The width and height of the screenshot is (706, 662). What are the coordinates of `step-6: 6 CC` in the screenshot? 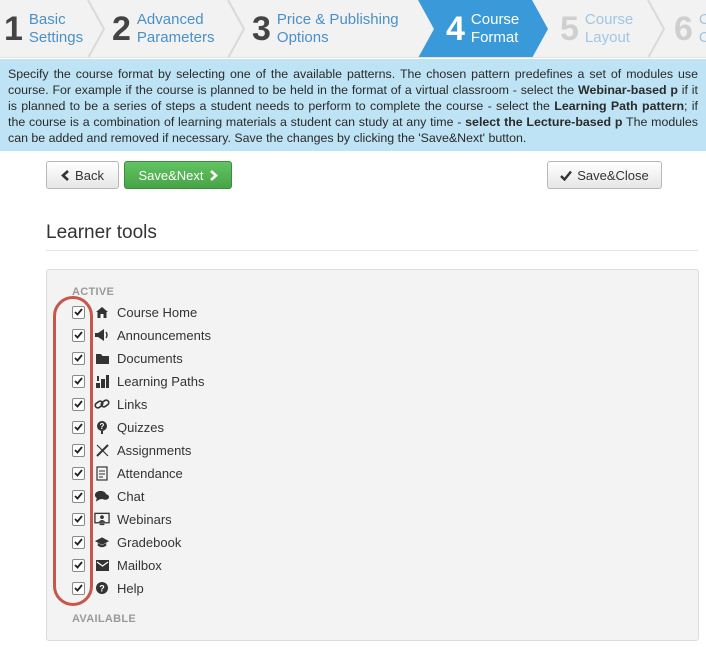 It's located at (690, 28).